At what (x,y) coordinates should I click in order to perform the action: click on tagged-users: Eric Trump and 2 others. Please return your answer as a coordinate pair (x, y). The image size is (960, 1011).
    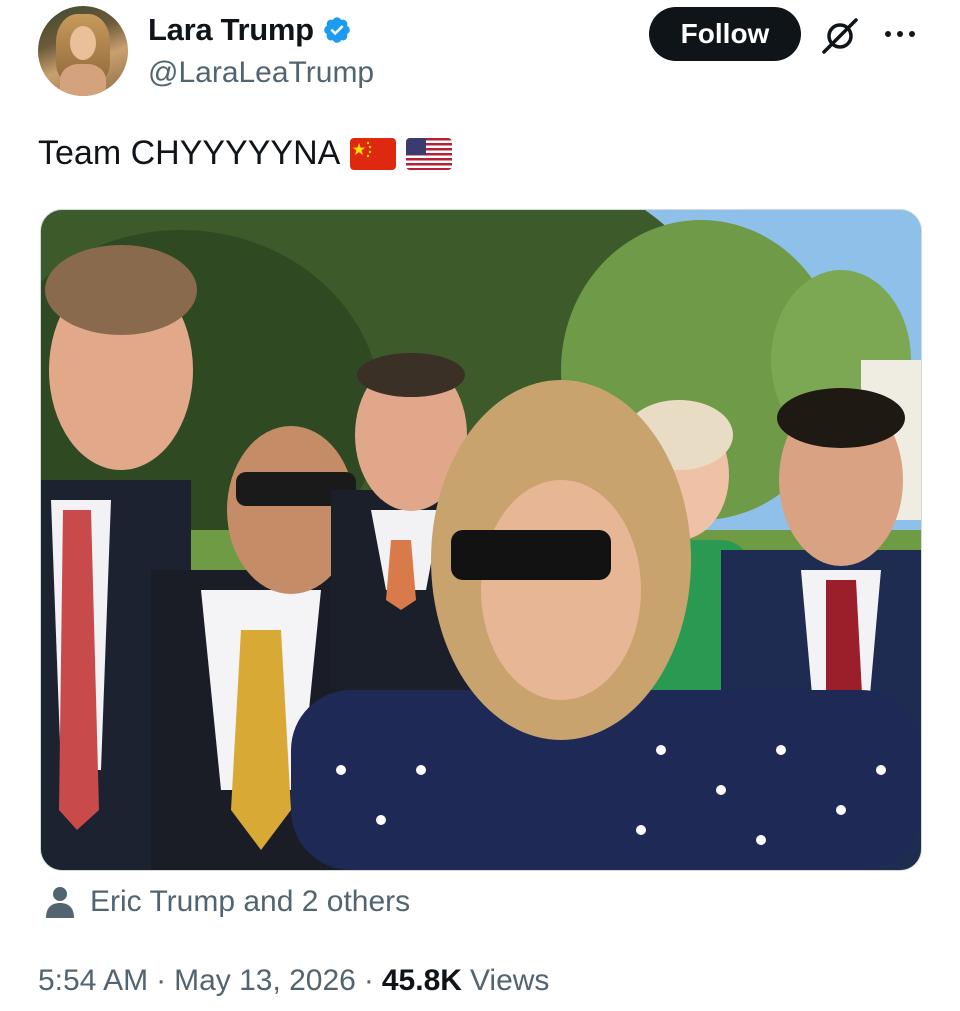
    Looking at the image, I should click on (226, 902).